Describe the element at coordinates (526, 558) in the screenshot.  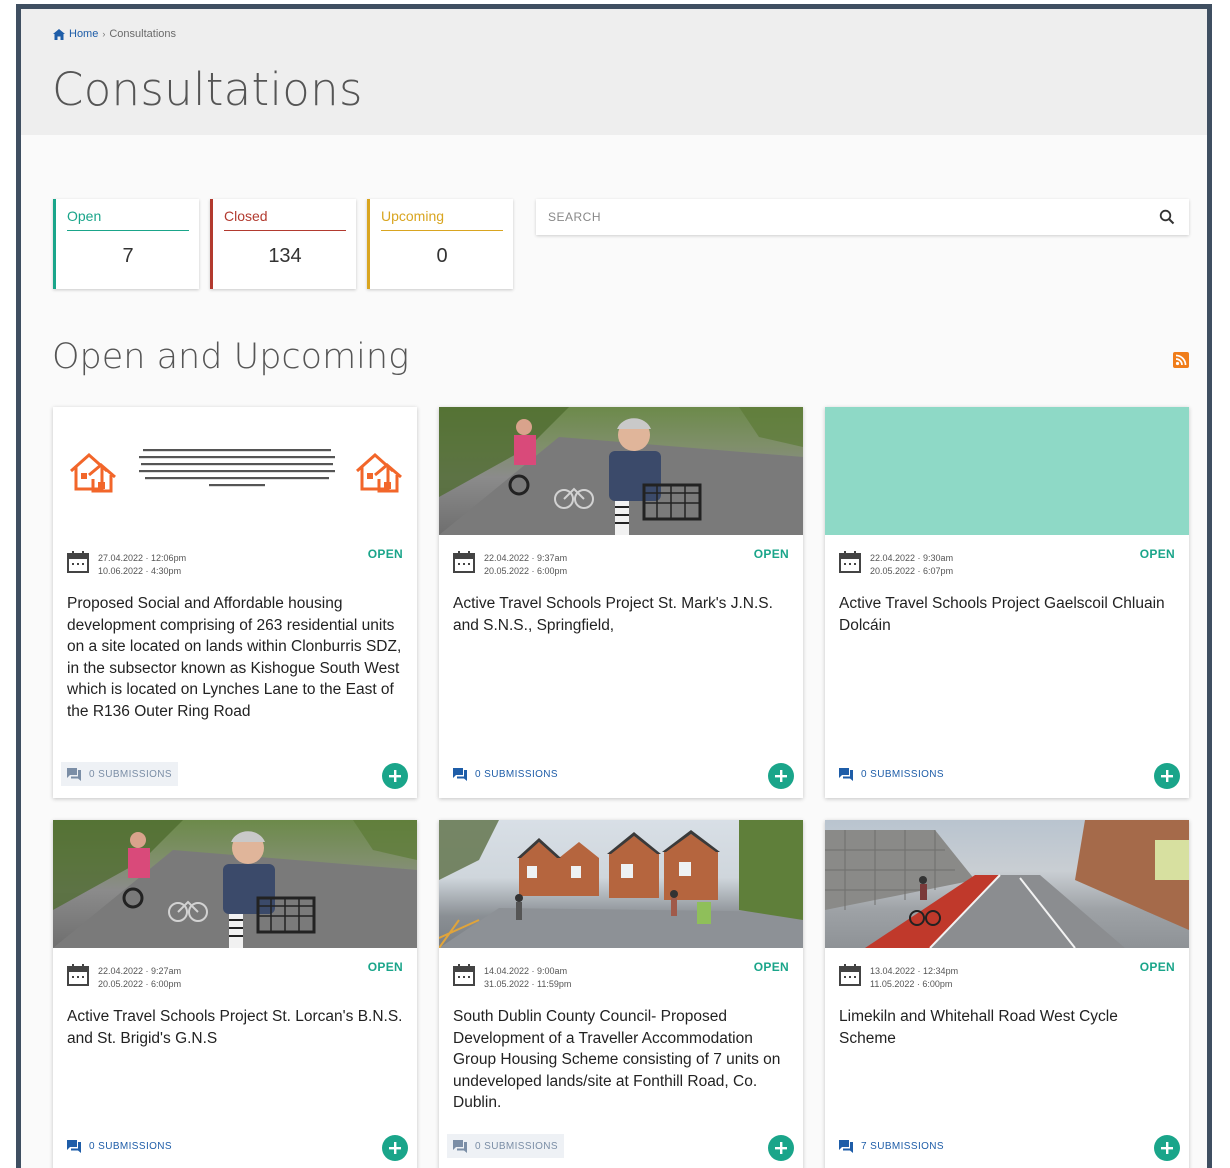
I see `start-date: 22.04.2022 · 9:37am` at that location.